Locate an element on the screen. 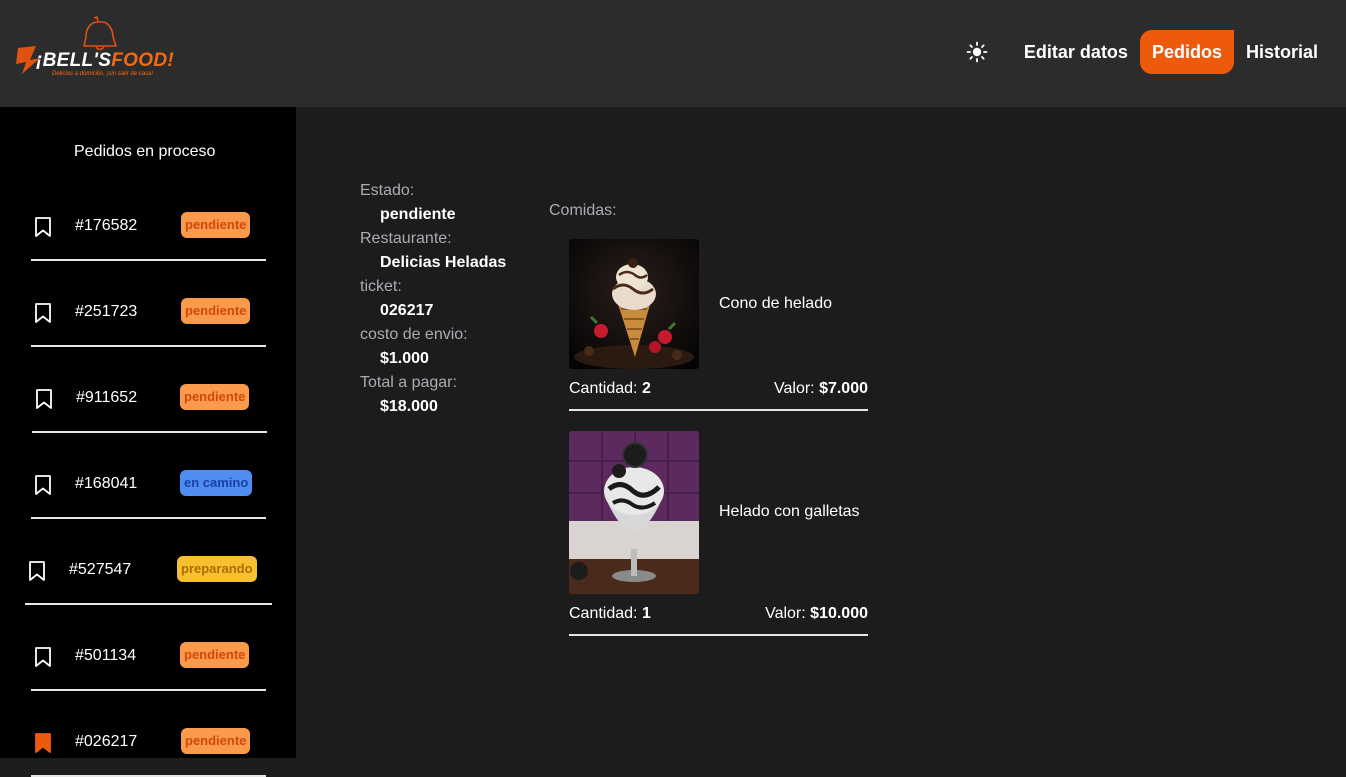 The width and height of the screenshot is (1346, 777). bookmark-filled-icon is located at coordinates (43, 743).